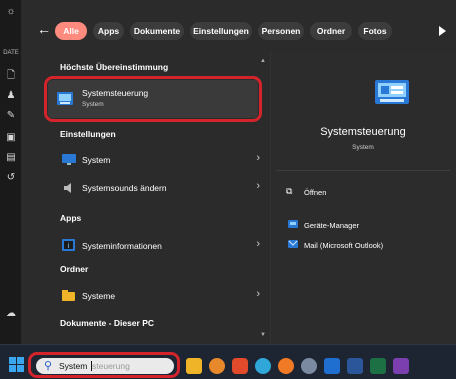 The height and width of the screenshot is (379, 456). Describe the element at coordinates (194, 366) in the screenshot. I see `file-explorer-icon` at that location.